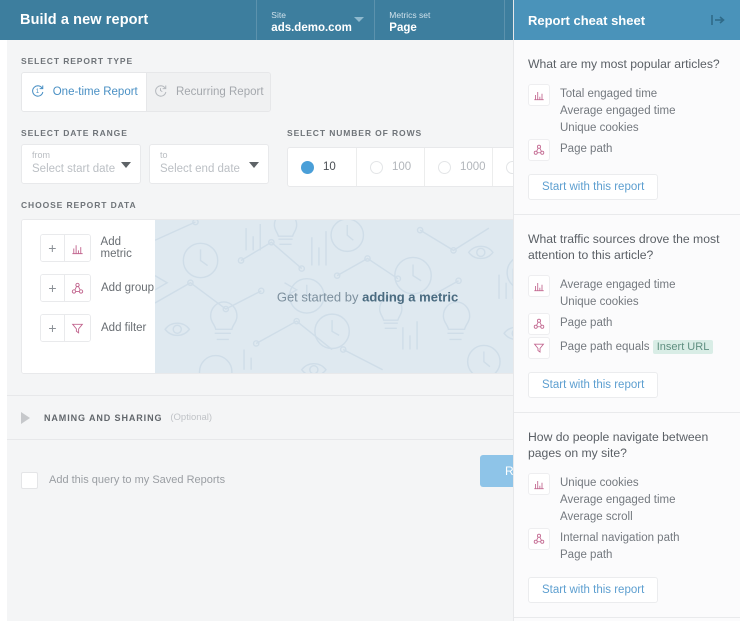 This screenshot has height=621, width=740. What do you see at coordinates (403, 28) in the screenshot?
I see `metrics-set-value: Page` at bounding box center [403, 28].